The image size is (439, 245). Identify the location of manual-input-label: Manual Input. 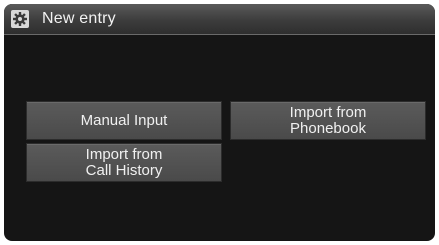
(124, 120).